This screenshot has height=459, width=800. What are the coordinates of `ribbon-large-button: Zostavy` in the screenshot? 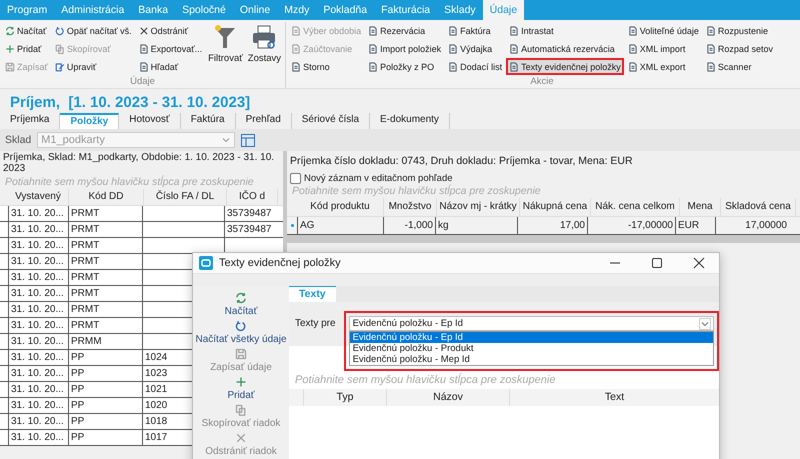 It's located at (265, 48).